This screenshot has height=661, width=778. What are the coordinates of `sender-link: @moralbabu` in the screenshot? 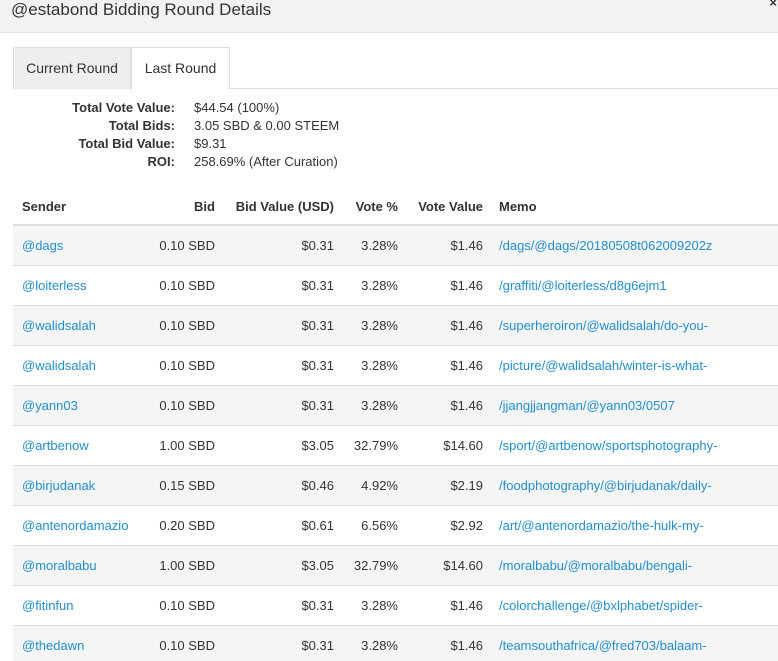 It's located at (59, 566).